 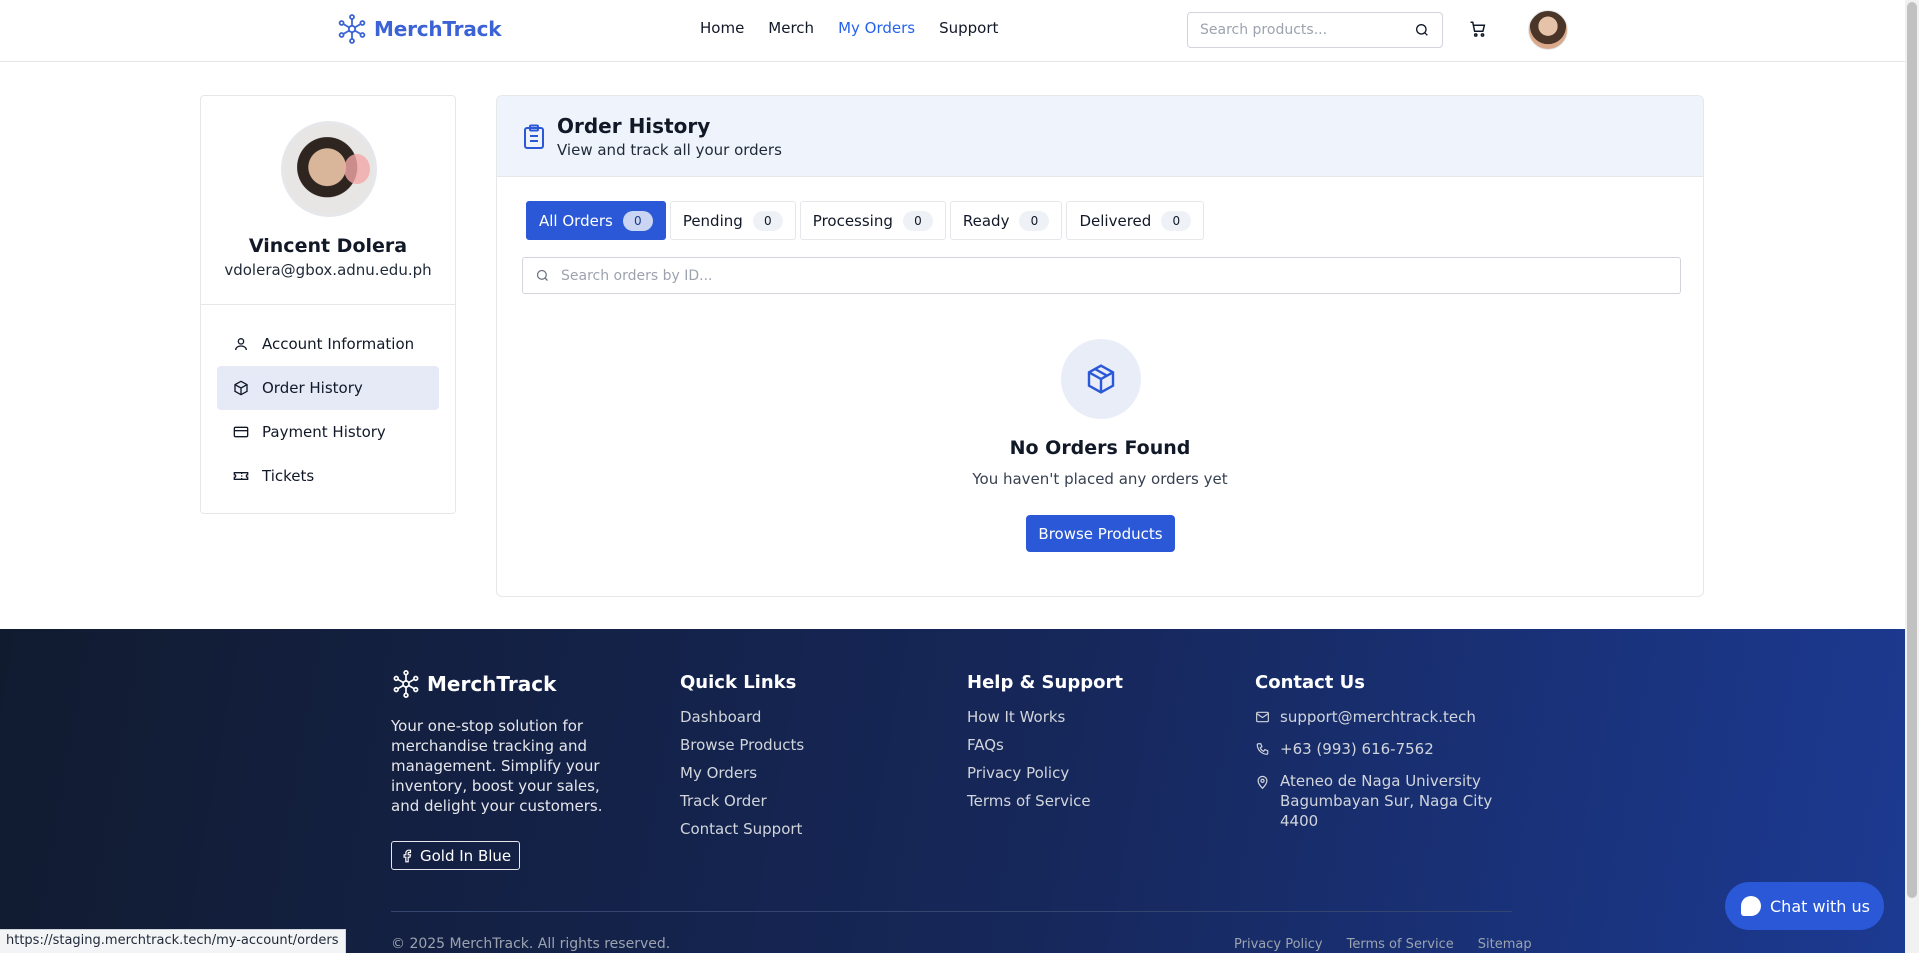 I want to click on sidebar-item-order-history: Order History, so click(x=328, y=388).